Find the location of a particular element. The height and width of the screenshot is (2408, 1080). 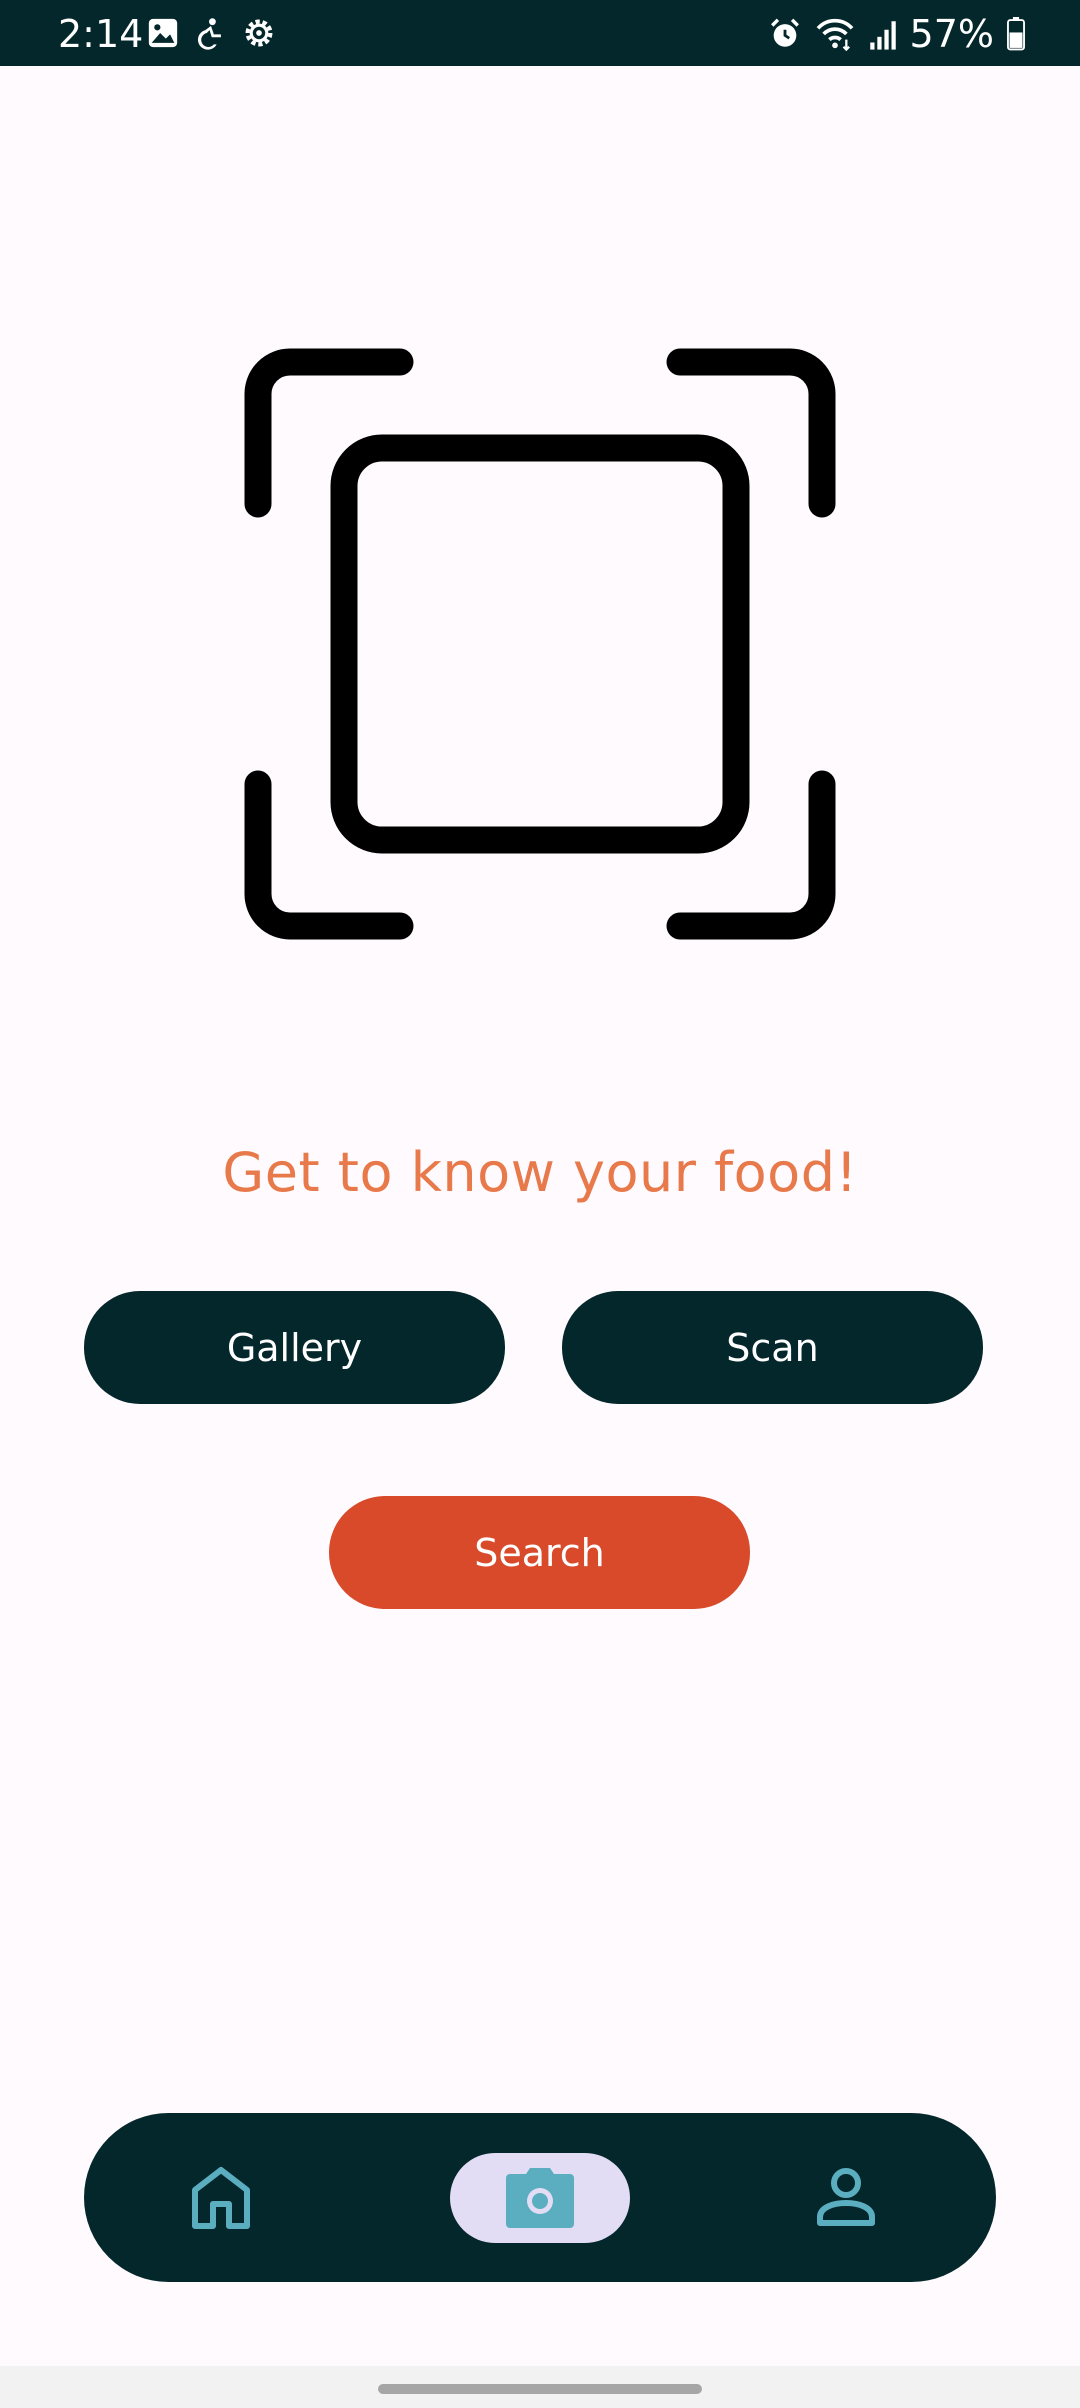

nav-camera is located at coordinates (540, 2198).